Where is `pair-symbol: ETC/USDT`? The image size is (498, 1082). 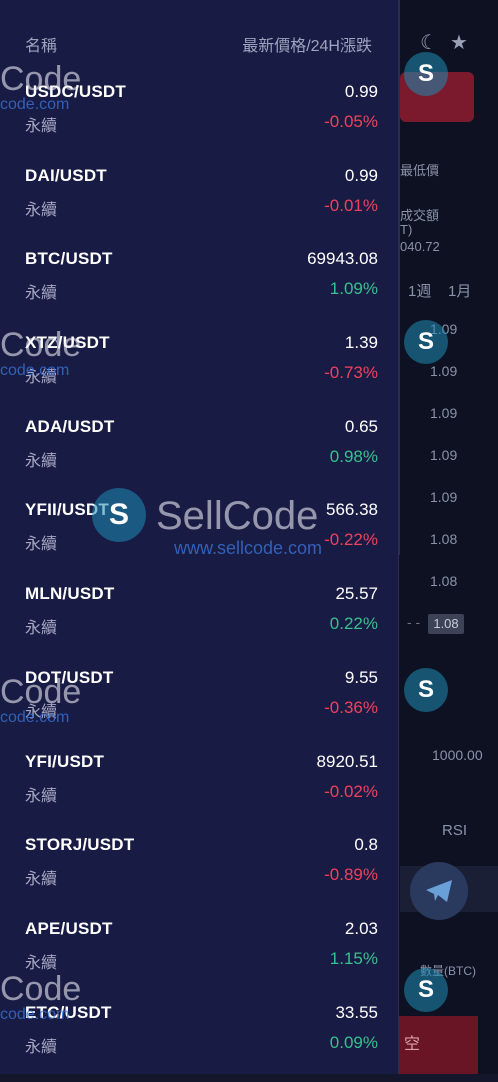 pair-symbol: ETC/USDT is located at coordinates (68, 1012).